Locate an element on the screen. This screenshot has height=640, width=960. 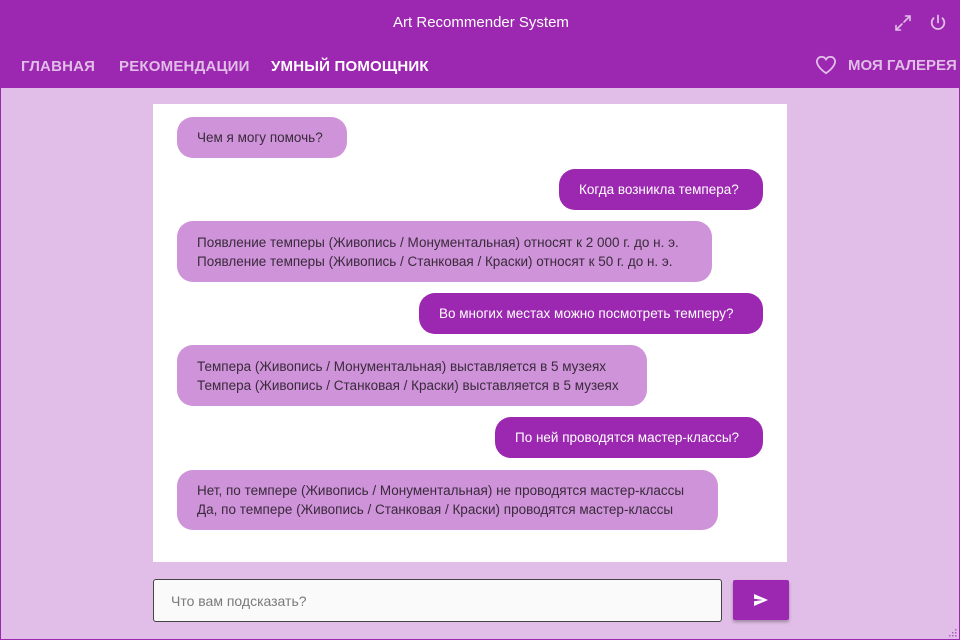
send-icon is located at coordinates (761, 600).